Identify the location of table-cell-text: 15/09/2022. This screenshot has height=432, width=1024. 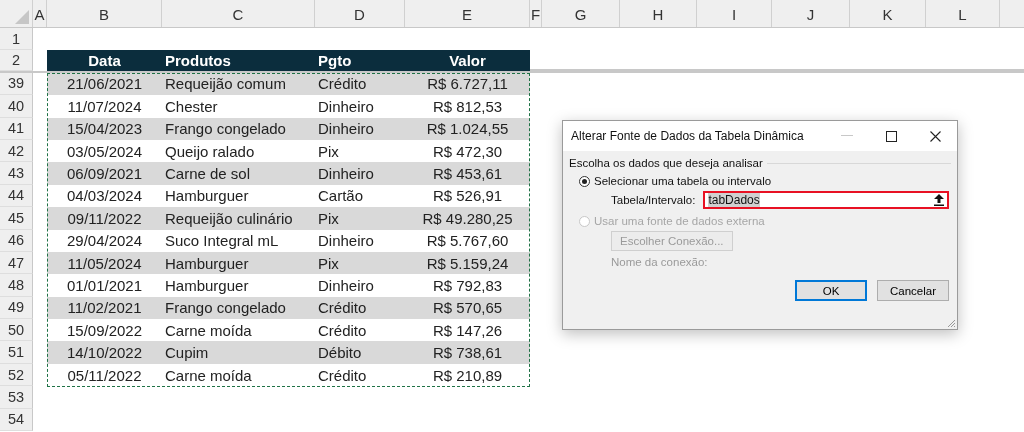
(104, 330).